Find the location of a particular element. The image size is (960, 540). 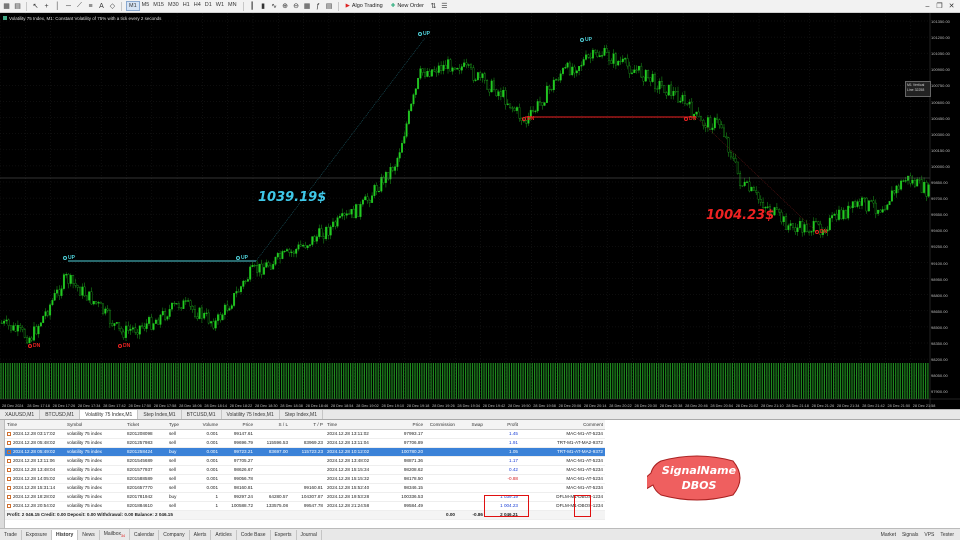

terminal-tab-news: News is located at coordinates (89, 534).